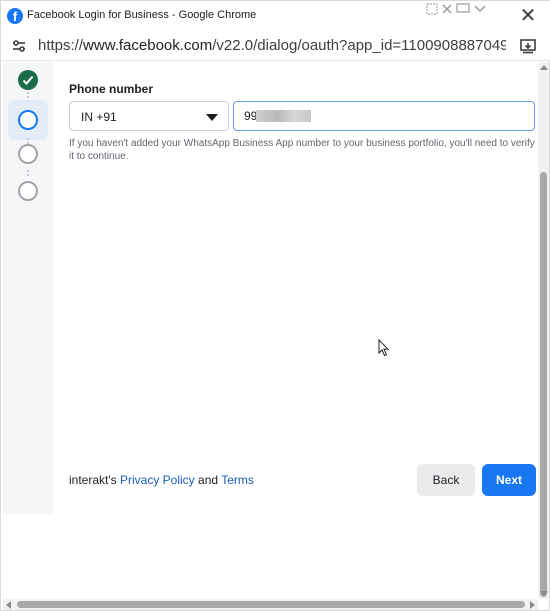 This screenshot has height=611, width=550. I want to click on back-button: Back, so click(446, 480).